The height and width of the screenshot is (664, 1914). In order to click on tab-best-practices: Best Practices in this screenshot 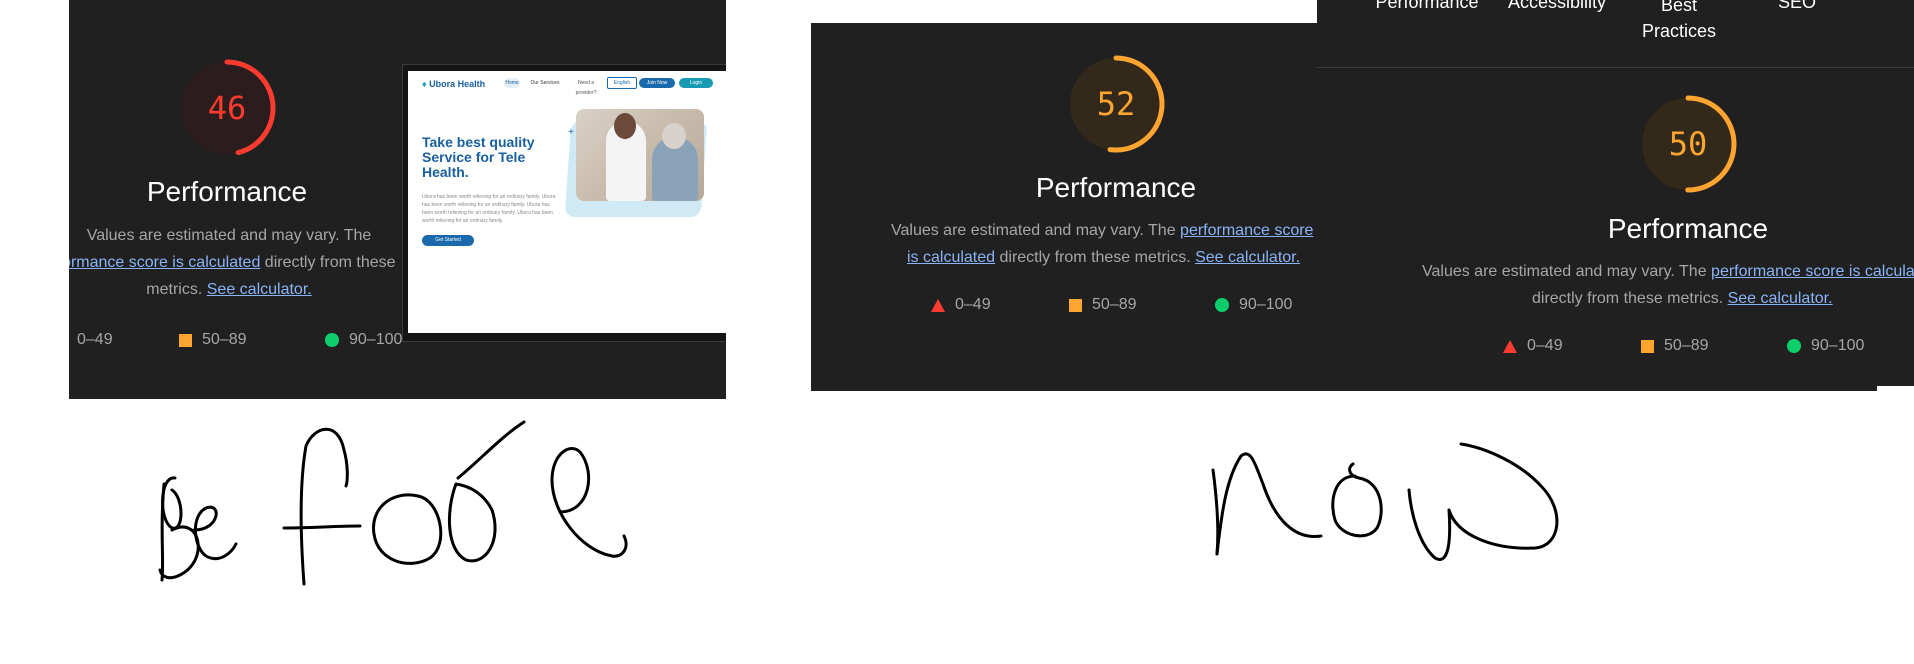, I will do `click(1679, 22)`.